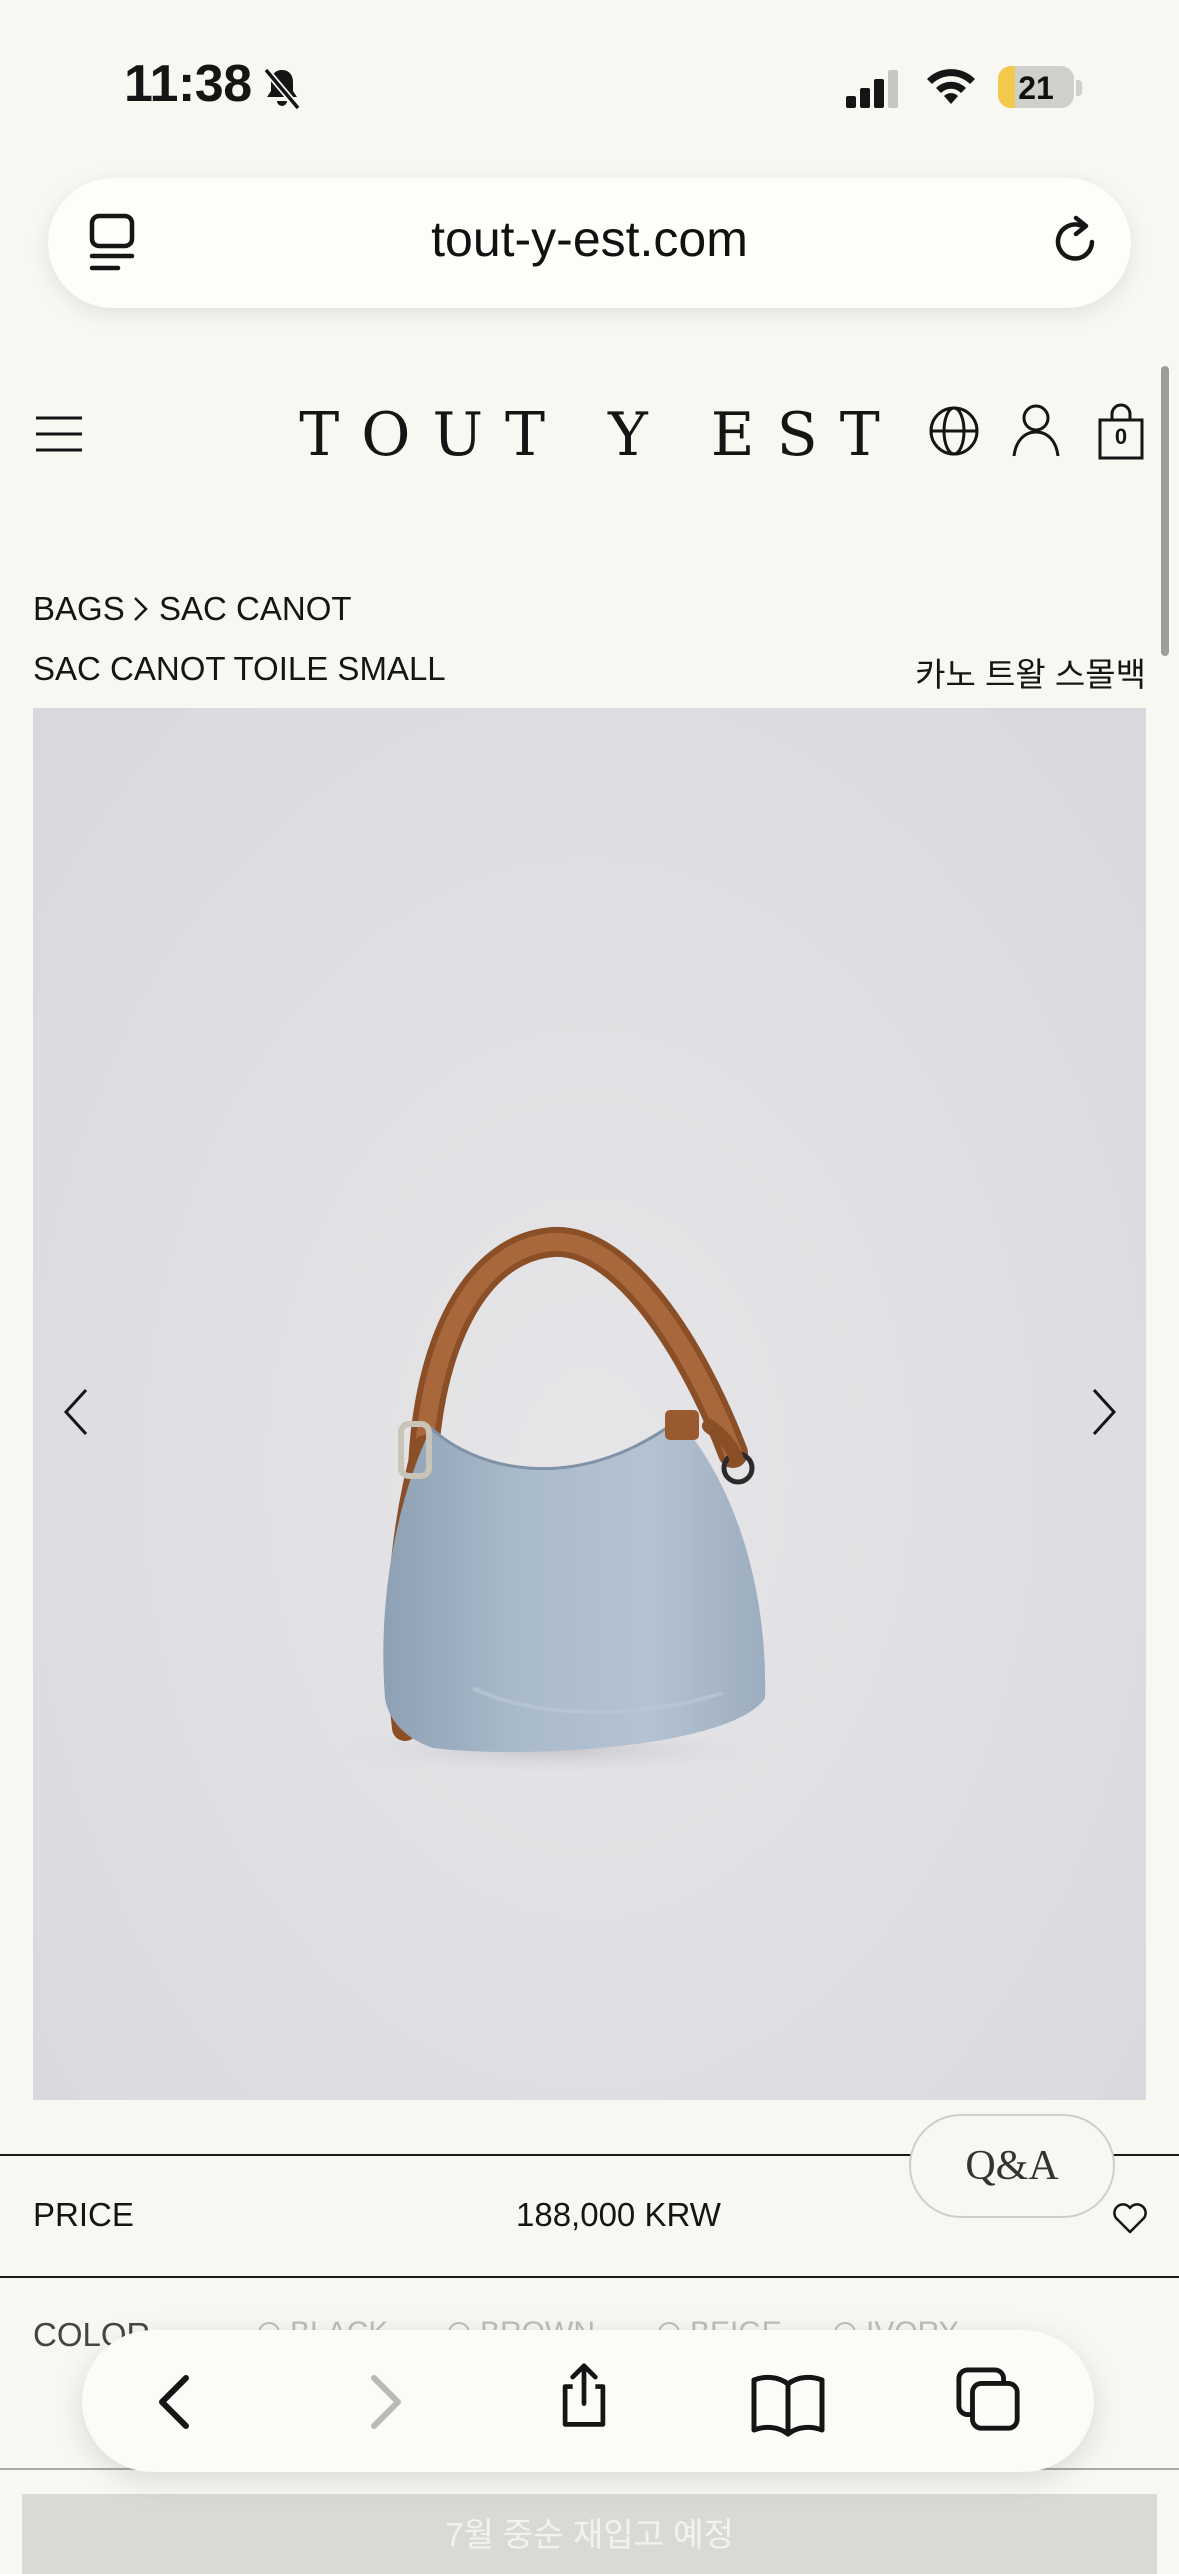  Describe the element at coordinates (141, 609) in the screenshot. I see `chevron-right-icon` at that location.